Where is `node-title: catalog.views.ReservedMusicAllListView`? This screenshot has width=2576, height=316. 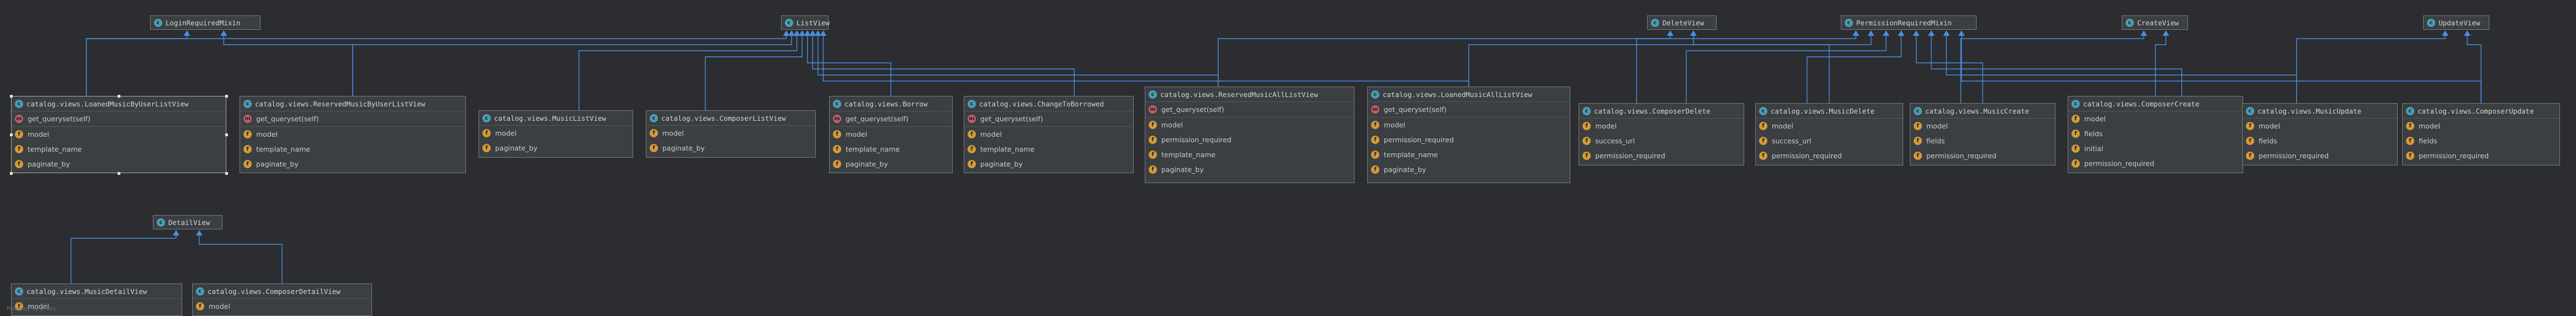
node-title: catalog.views.ReservedMusicAllListView is located at coordinates (1239, 94).